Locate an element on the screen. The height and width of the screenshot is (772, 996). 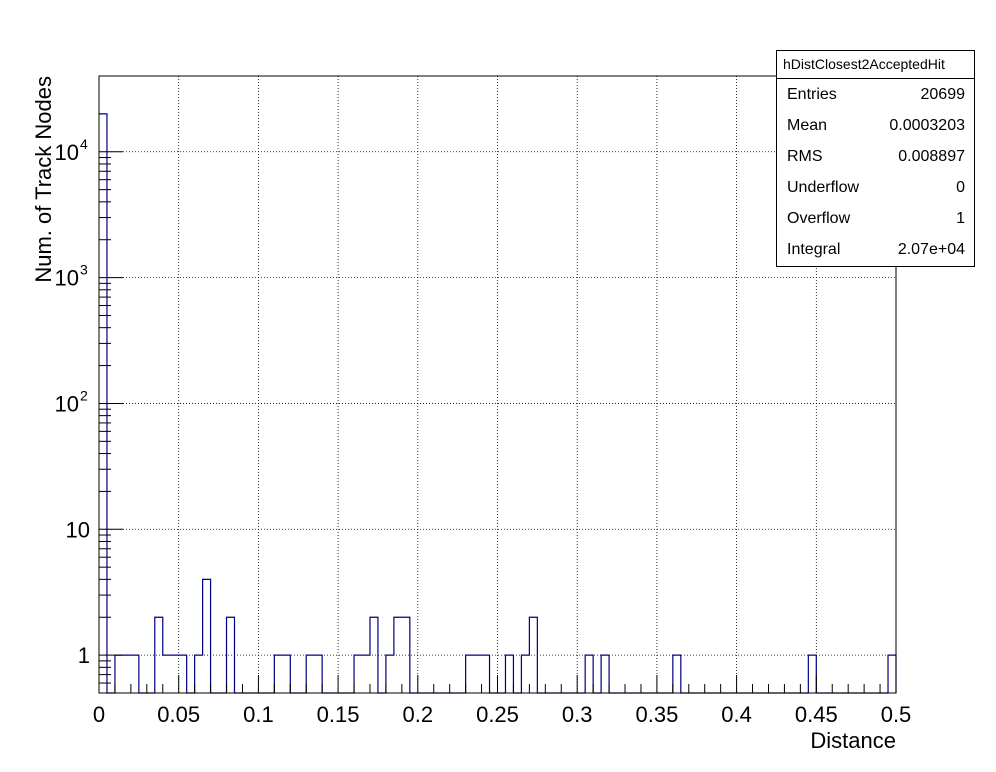
stats-row: Overflow 1 is located at coordinates (875, 218).